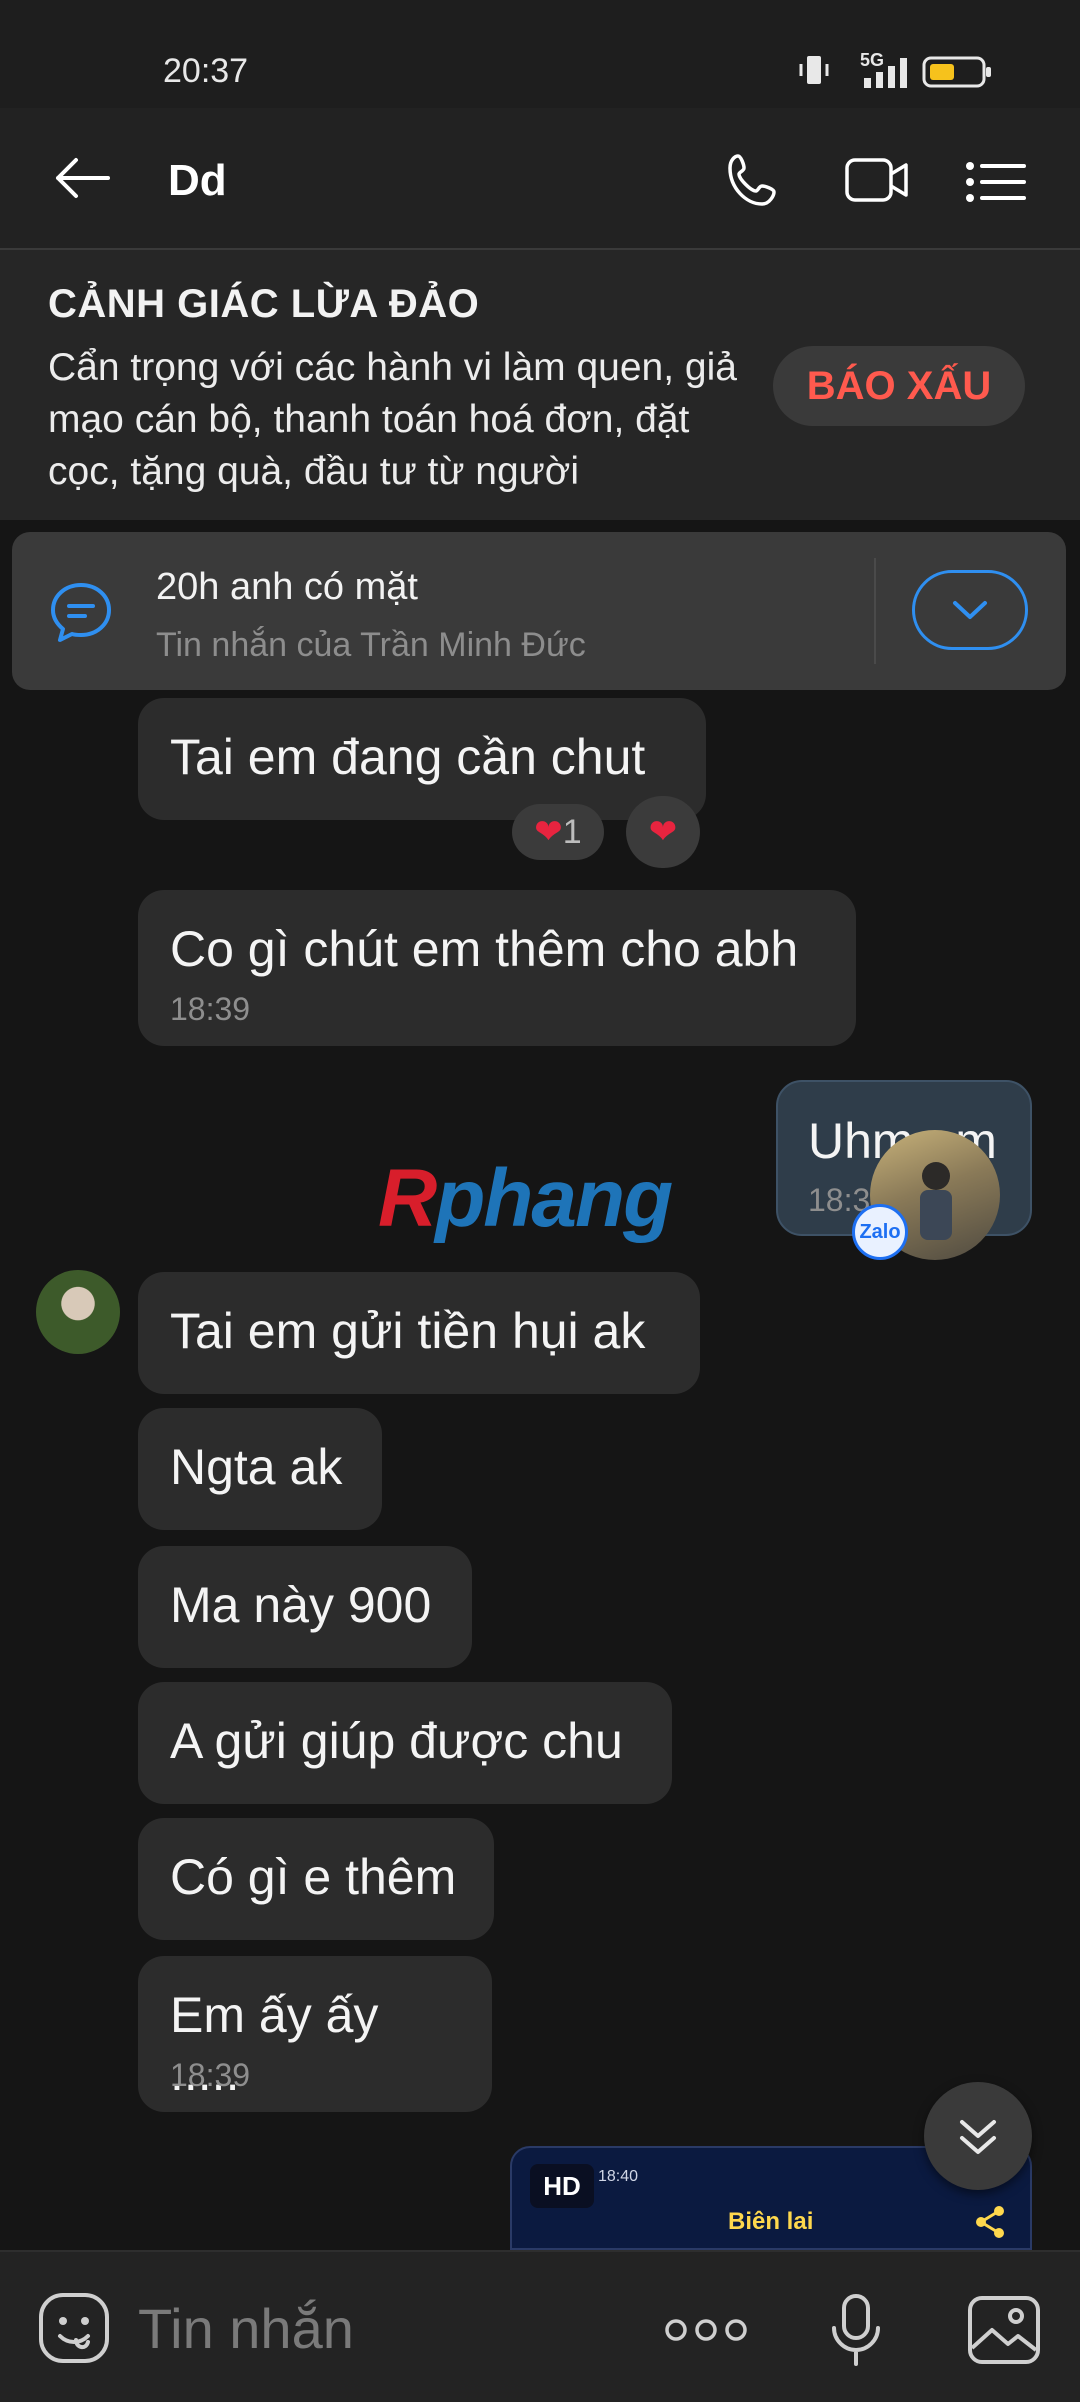 This screenshot has height=2402, width=1080. Describe the element at coordinates (408, 757) in the screenshot. I see `message-text: Tai em đang cần chut` at that location.